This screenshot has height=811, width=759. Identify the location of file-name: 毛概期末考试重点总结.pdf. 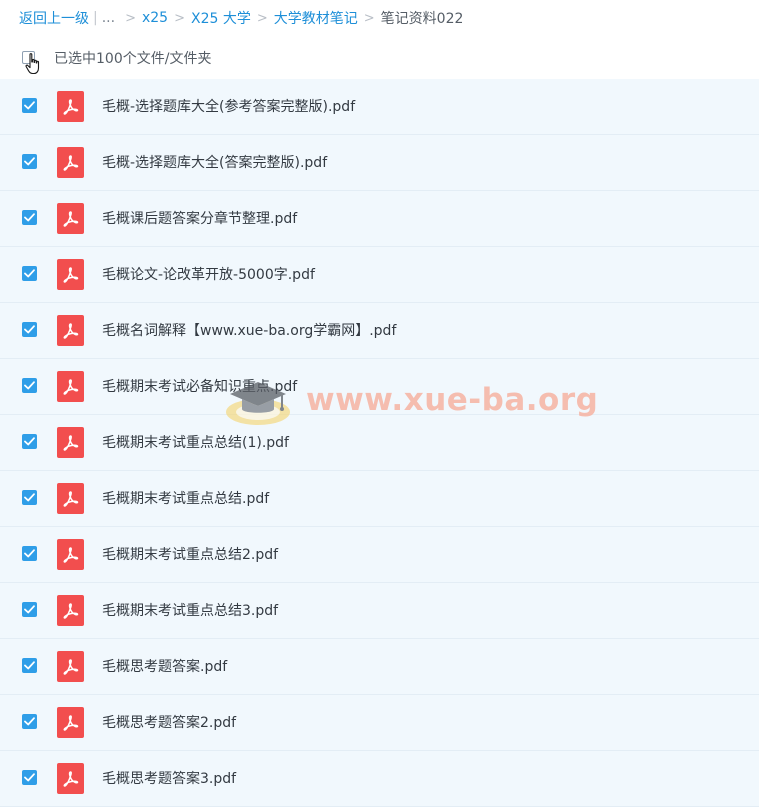
(185, 498).